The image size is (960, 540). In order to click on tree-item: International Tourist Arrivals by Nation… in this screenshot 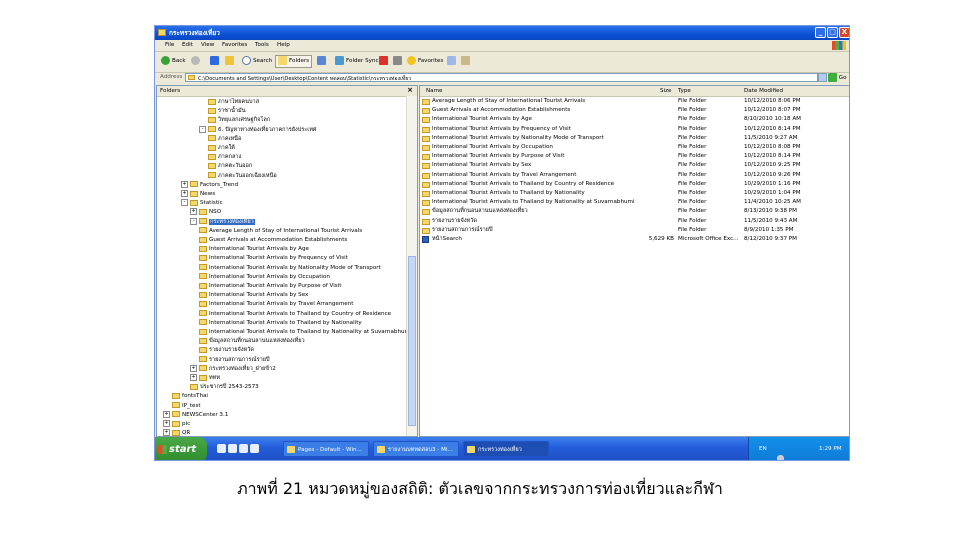, I will do `click(290, 268)`.